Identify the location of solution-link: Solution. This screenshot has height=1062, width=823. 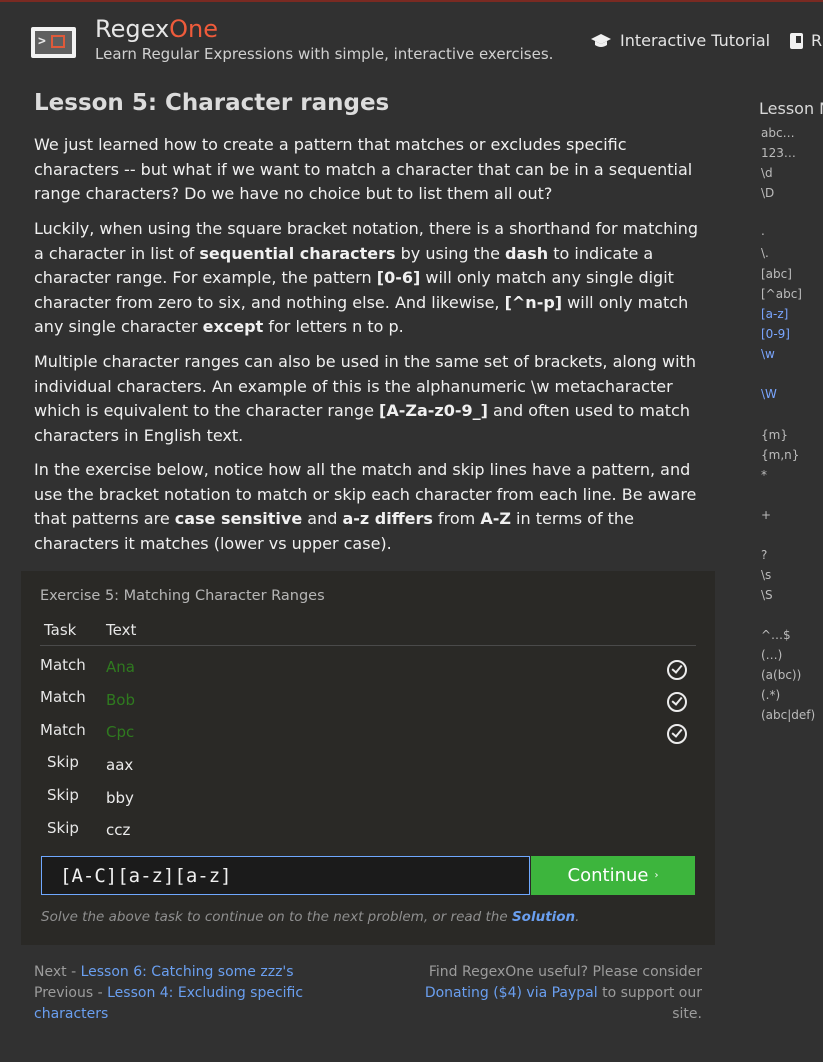
(543, 917).